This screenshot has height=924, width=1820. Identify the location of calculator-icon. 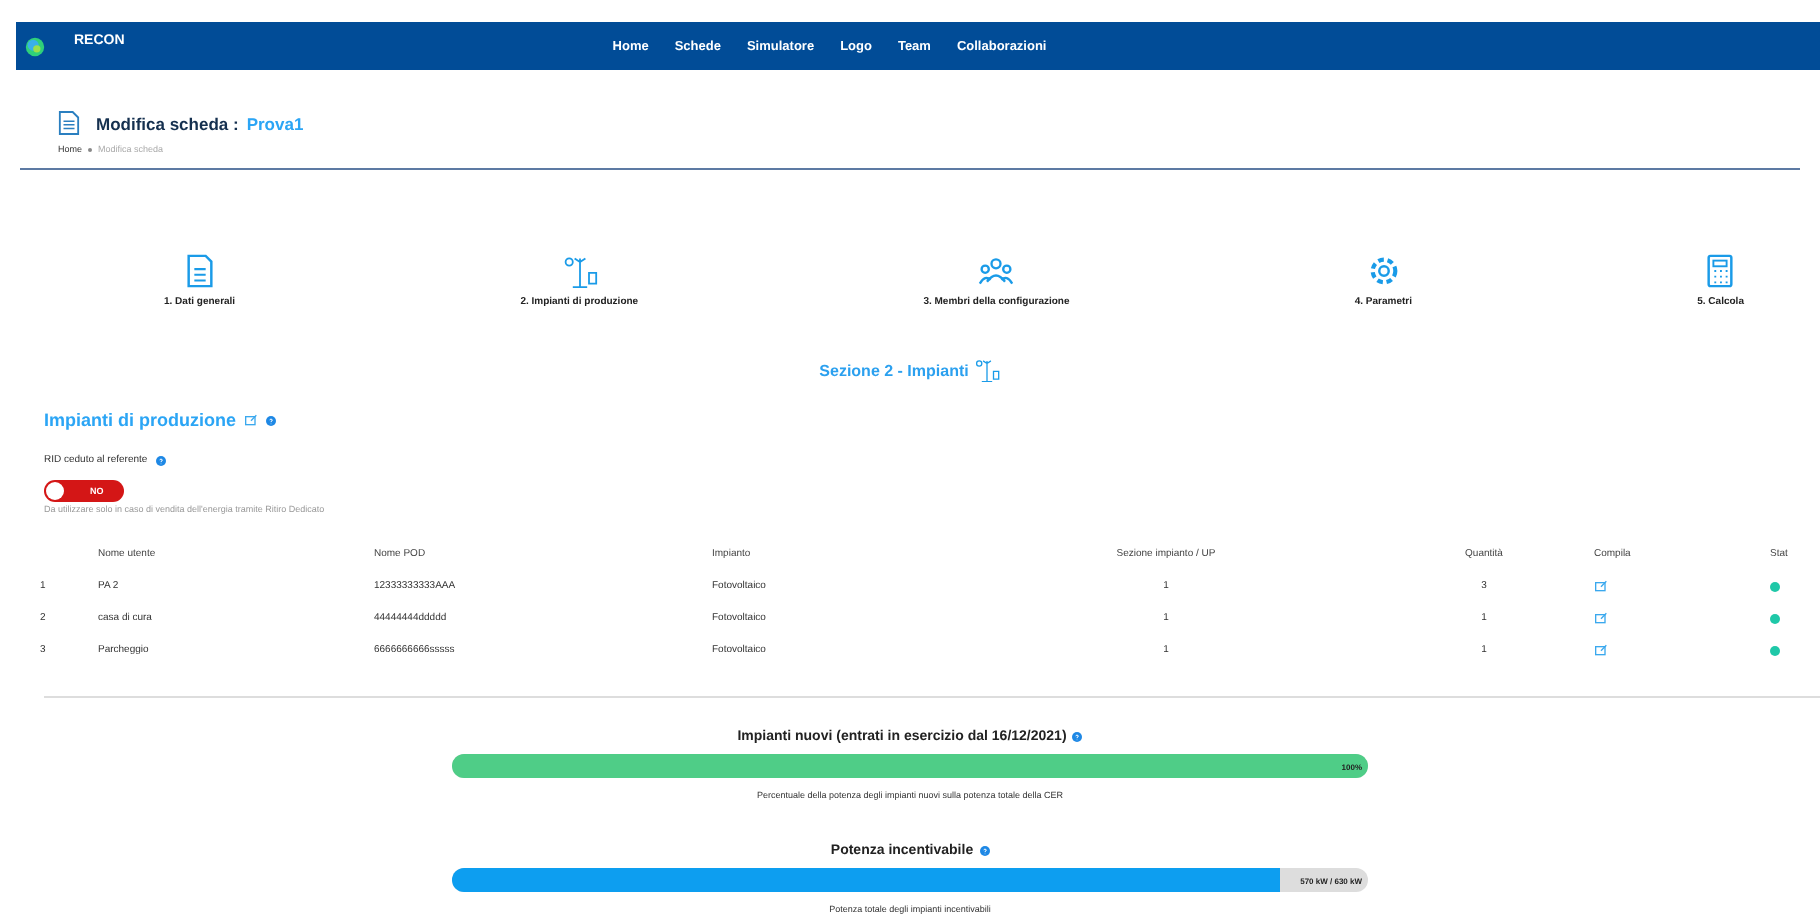
(1720, 271).